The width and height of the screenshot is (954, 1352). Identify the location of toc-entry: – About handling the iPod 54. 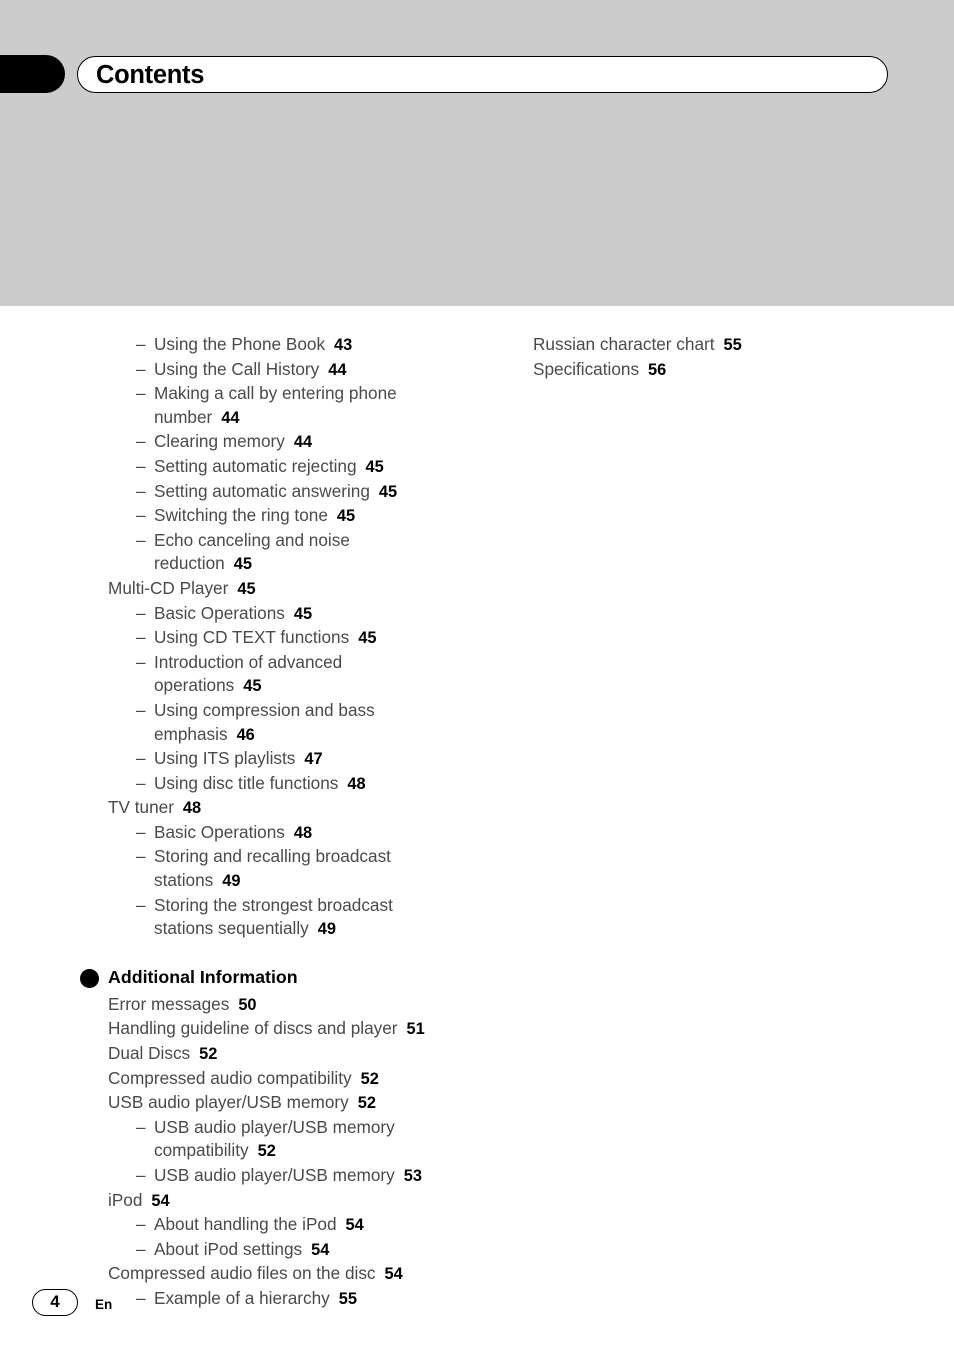
(308, 1225).